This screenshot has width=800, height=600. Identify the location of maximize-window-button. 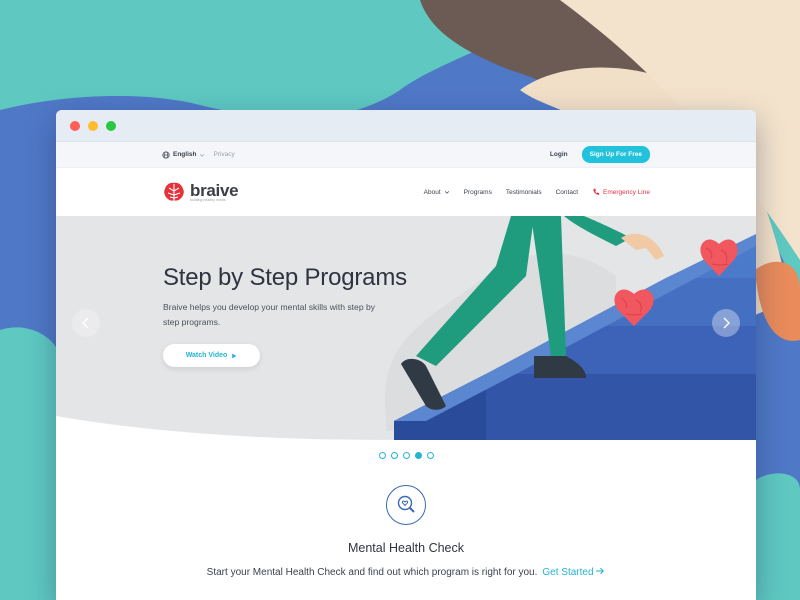
(111, 125).